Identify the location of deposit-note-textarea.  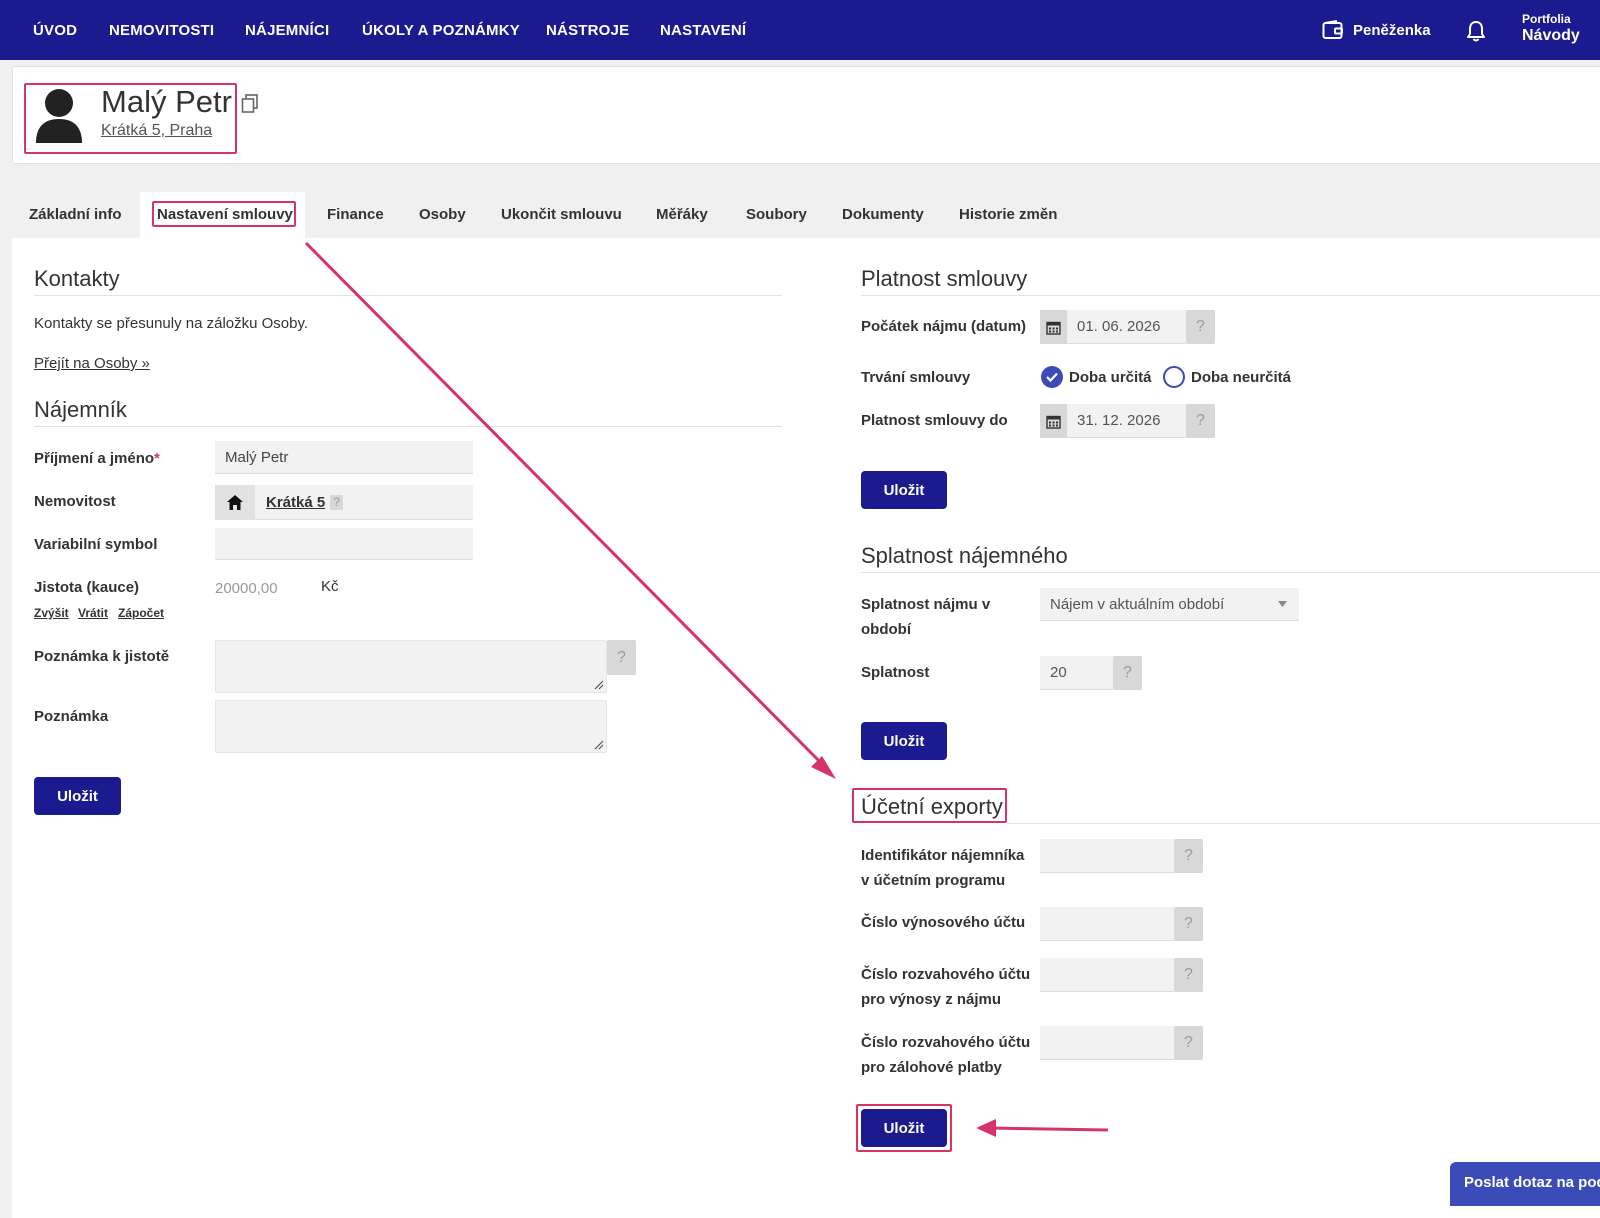
(411, 666).